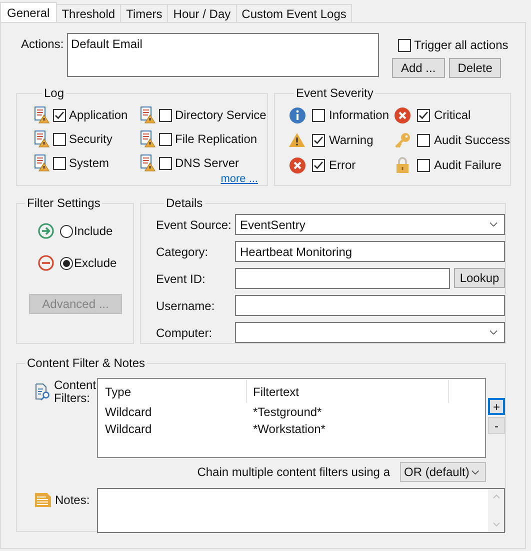 This screenshot has width=531, height=551. I want to click on add-filter-button: +, so click(496, 406).